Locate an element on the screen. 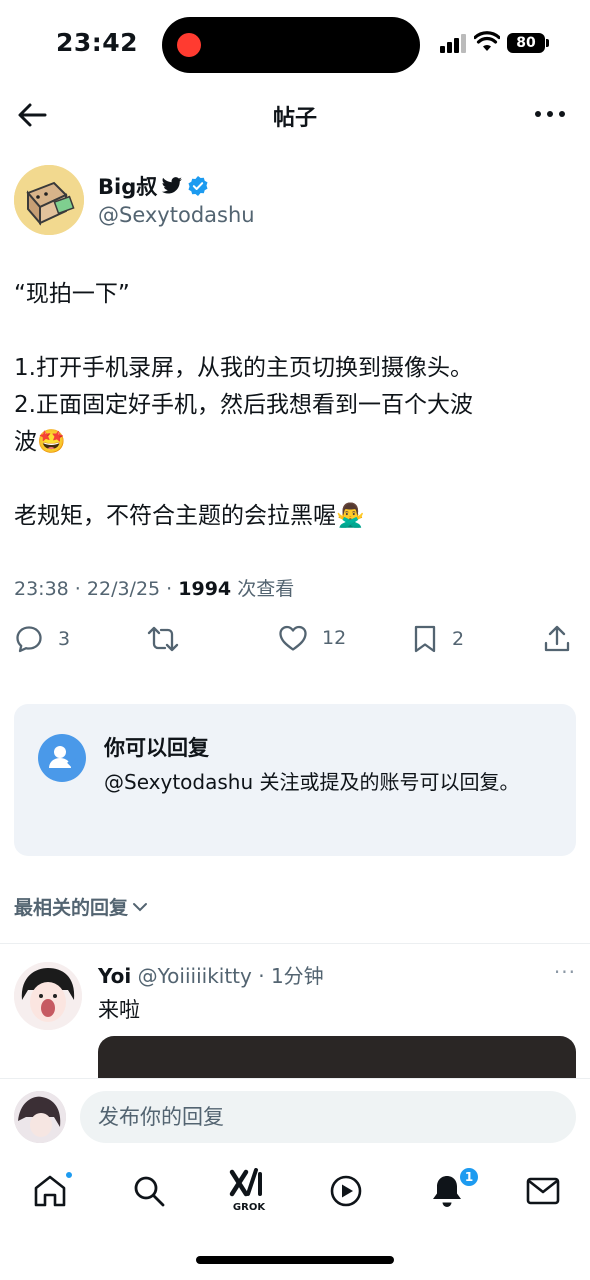  status-bar: 23:42 80 is located at coordinates (295, 45).